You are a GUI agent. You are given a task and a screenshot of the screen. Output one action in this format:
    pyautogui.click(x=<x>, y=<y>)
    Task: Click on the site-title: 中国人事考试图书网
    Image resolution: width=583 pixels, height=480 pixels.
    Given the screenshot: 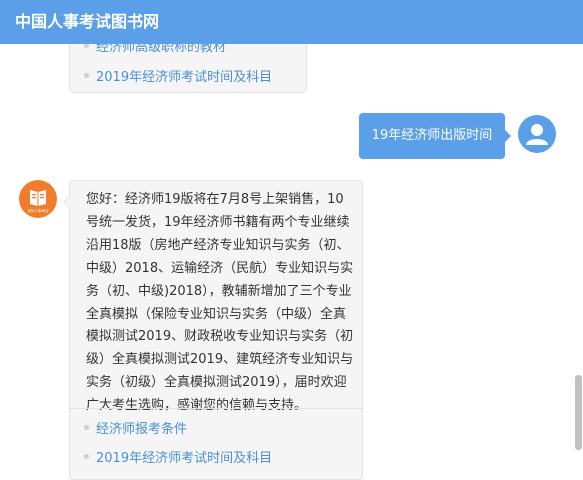 What is the action you would take?
    pyautogui.click(x=87, y=21)
    